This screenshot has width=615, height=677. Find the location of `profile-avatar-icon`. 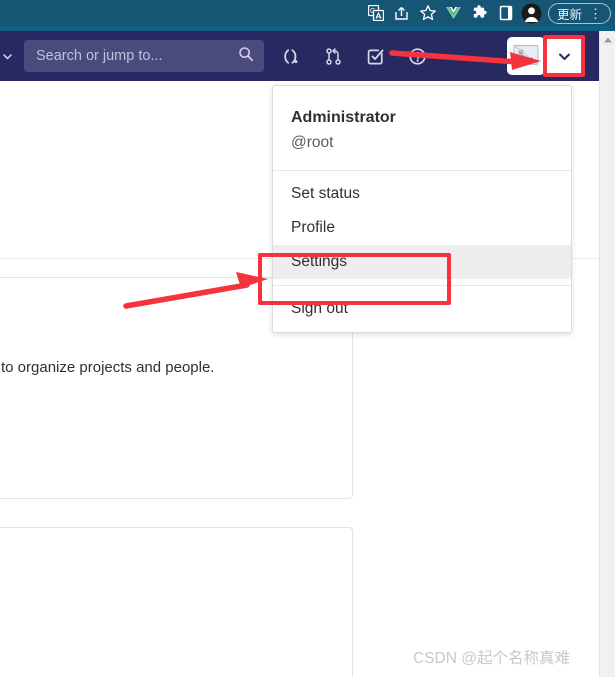

profile-avatar-icon is located at coordinates (532, 13).